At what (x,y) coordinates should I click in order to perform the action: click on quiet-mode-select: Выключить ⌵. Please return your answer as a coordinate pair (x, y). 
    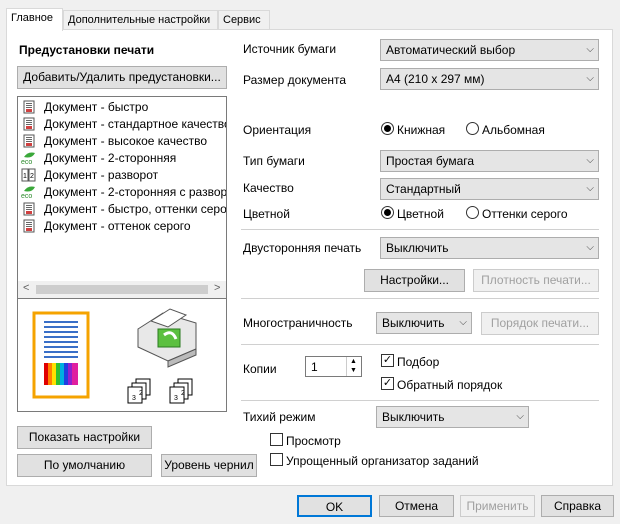
    Looking at the image, I should click on (452, 417).